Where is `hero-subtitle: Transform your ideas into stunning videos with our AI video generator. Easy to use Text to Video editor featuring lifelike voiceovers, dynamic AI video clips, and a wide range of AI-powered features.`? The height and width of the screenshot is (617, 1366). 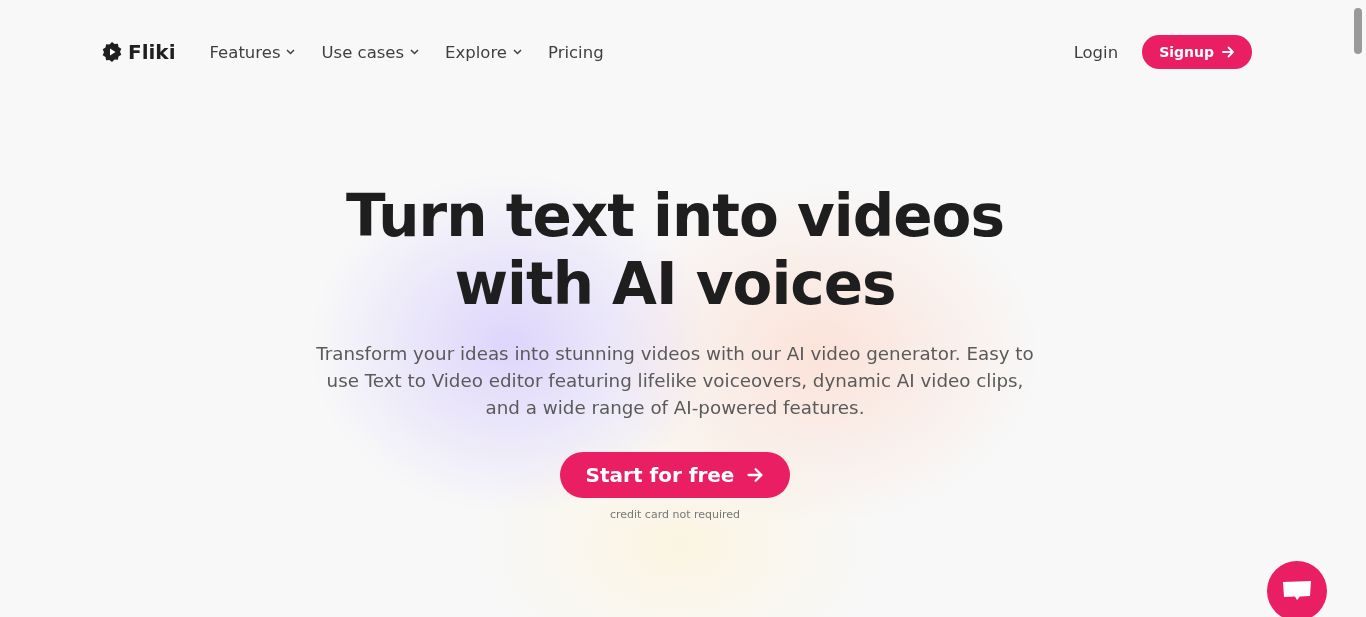 hero-subtitle: Transform your ideas into stunning videos with our AI video generator. Easy to use Text to Video editor featuring lifelike voiceovers, dynamic AI video clips, and a wide range of AI-powered features. is located at coordinates (675, 381).